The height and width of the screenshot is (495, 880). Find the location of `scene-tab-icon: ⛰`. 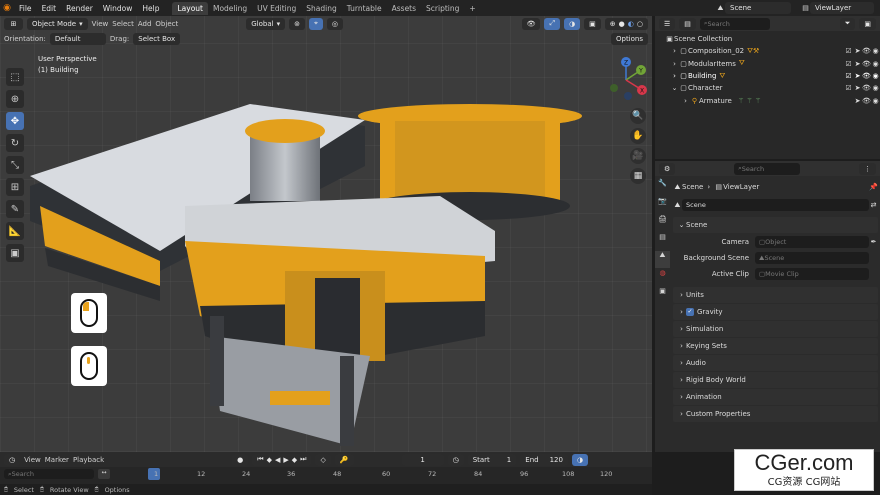

scene-tab-icon: ⛰ is located at coordinates (662, 259).